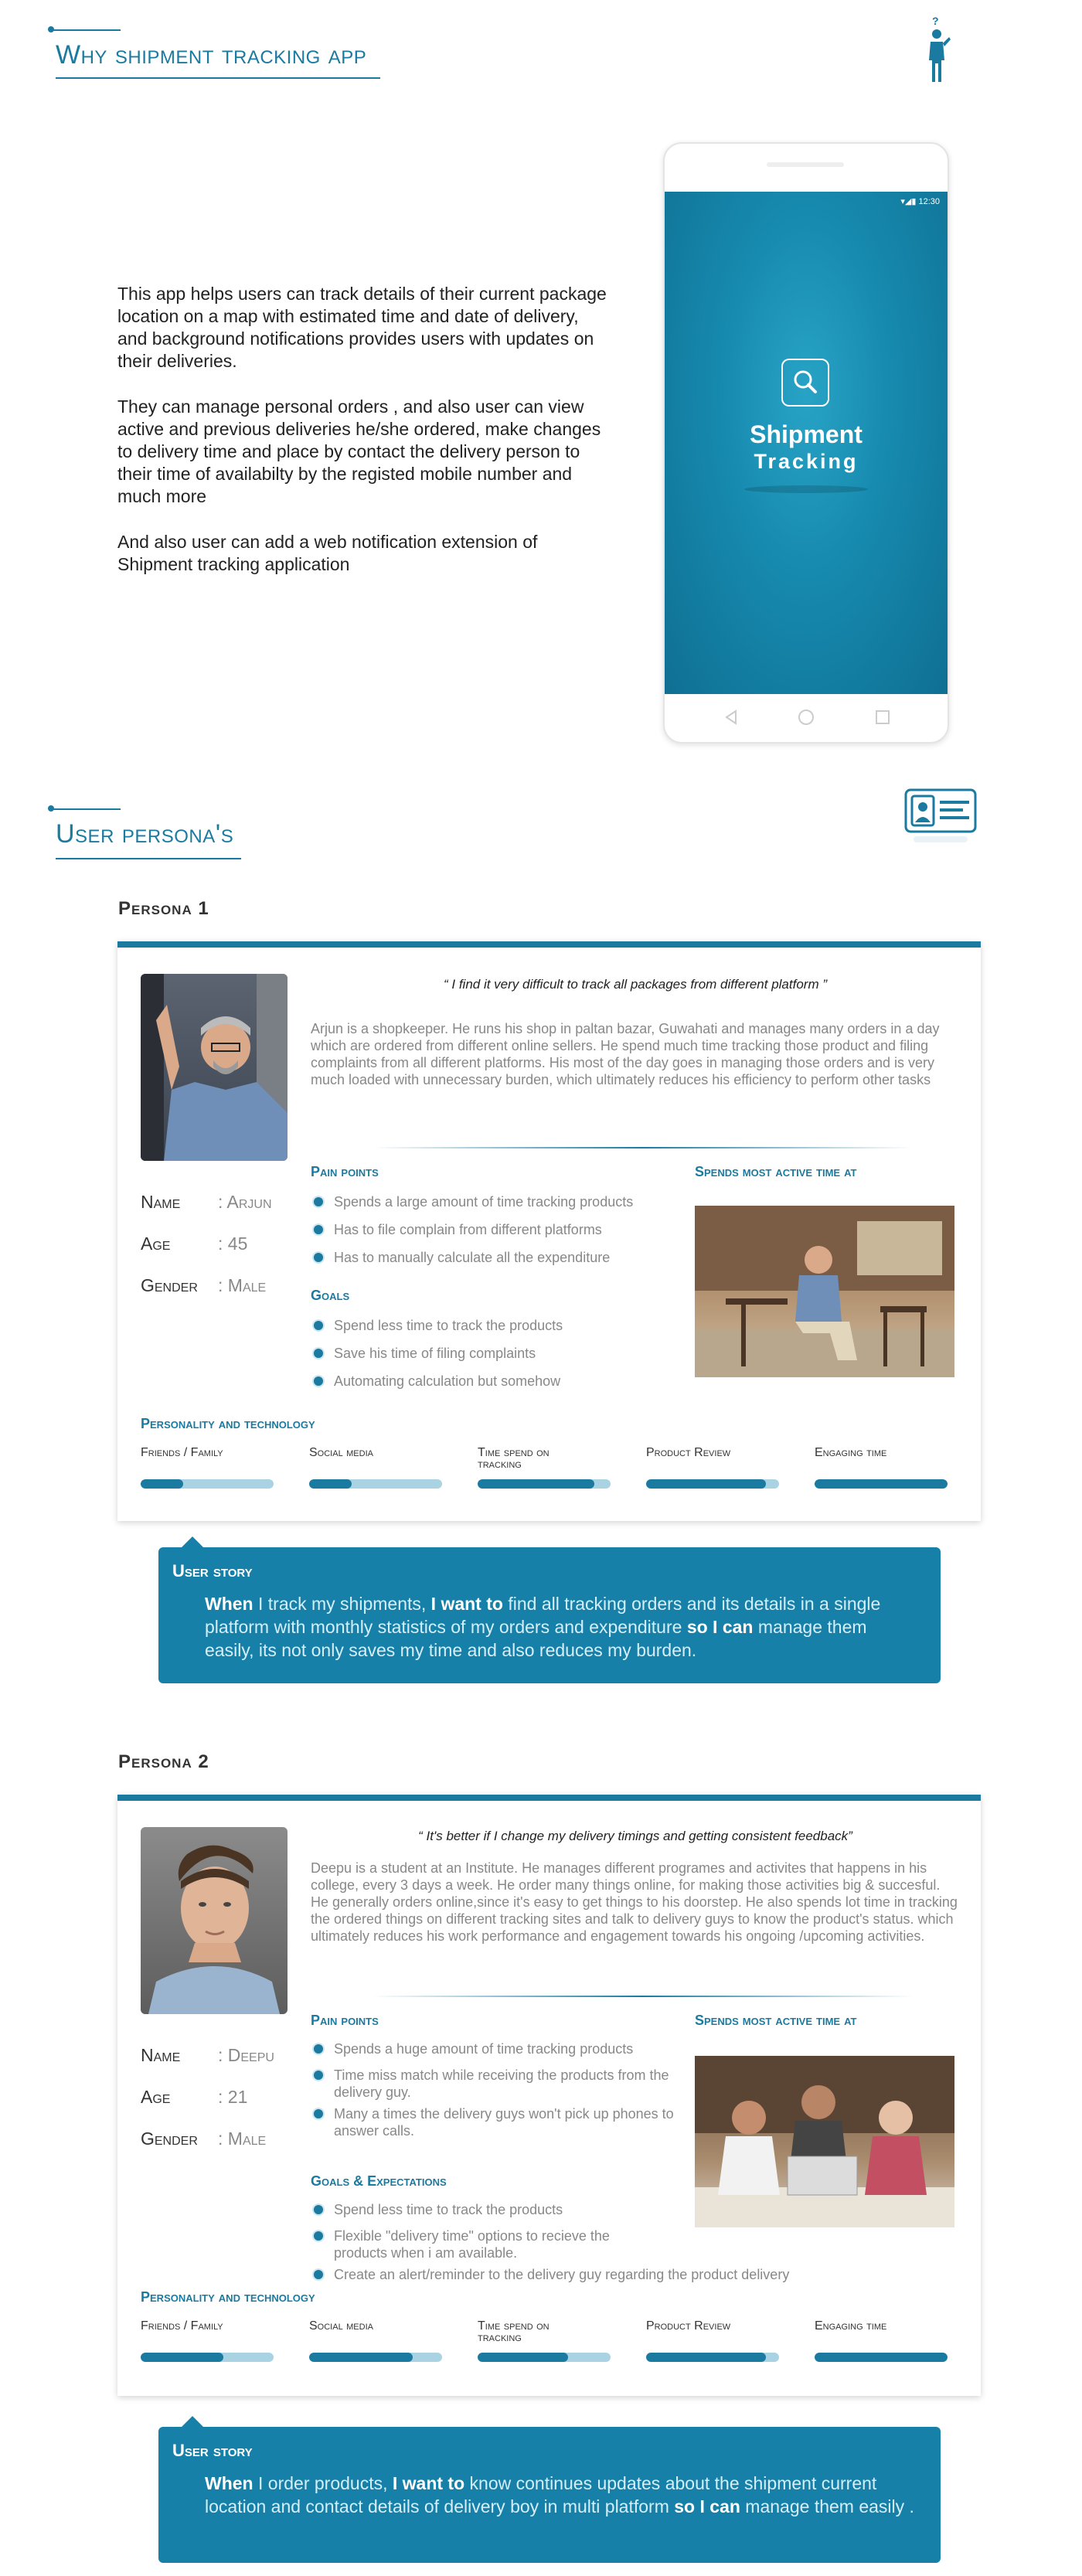 Image resolution: width=1082 pixels, height=2576 pixels. What do you see at coordinates (169, 2139) in the screenshot?
I see `gender-label: Gender` at bounding box center [169, 2139].